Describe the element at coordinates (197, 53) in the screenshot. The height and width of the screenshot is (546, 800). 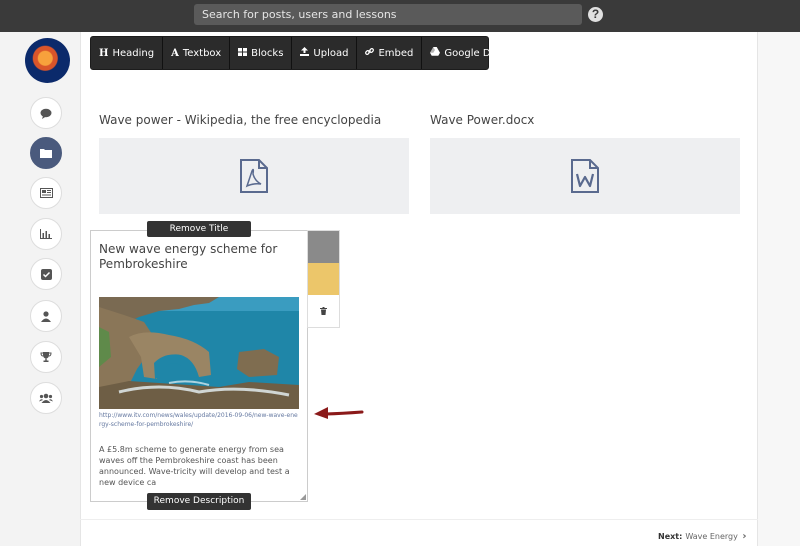
I see `textbox-button: A Textbox` at that location.